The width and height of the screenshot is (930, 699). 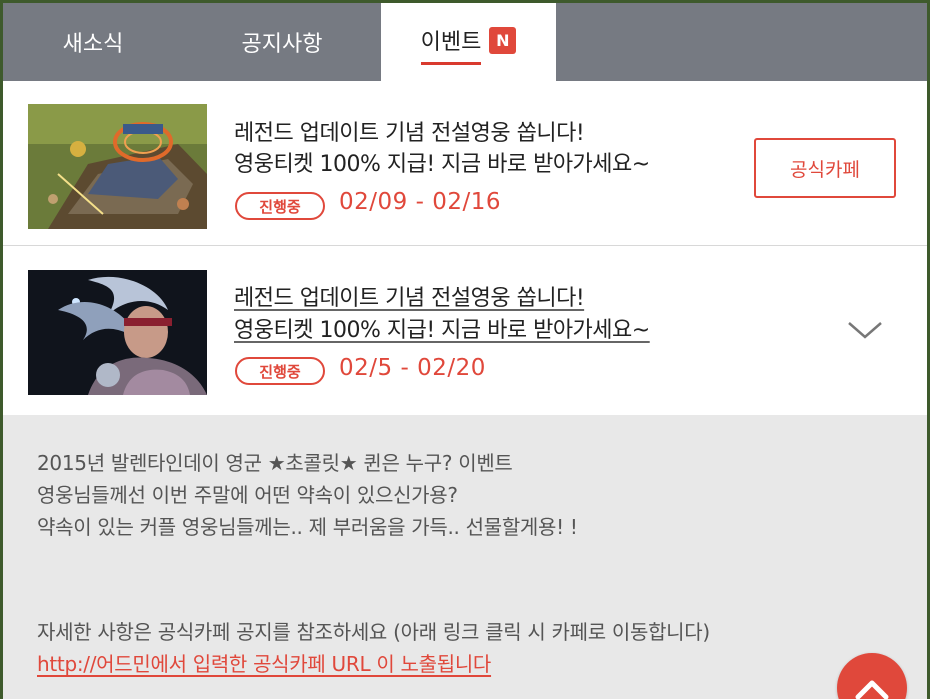 I want to click on event-date: 02/09 - 02/16, so click(x=420, y=202).